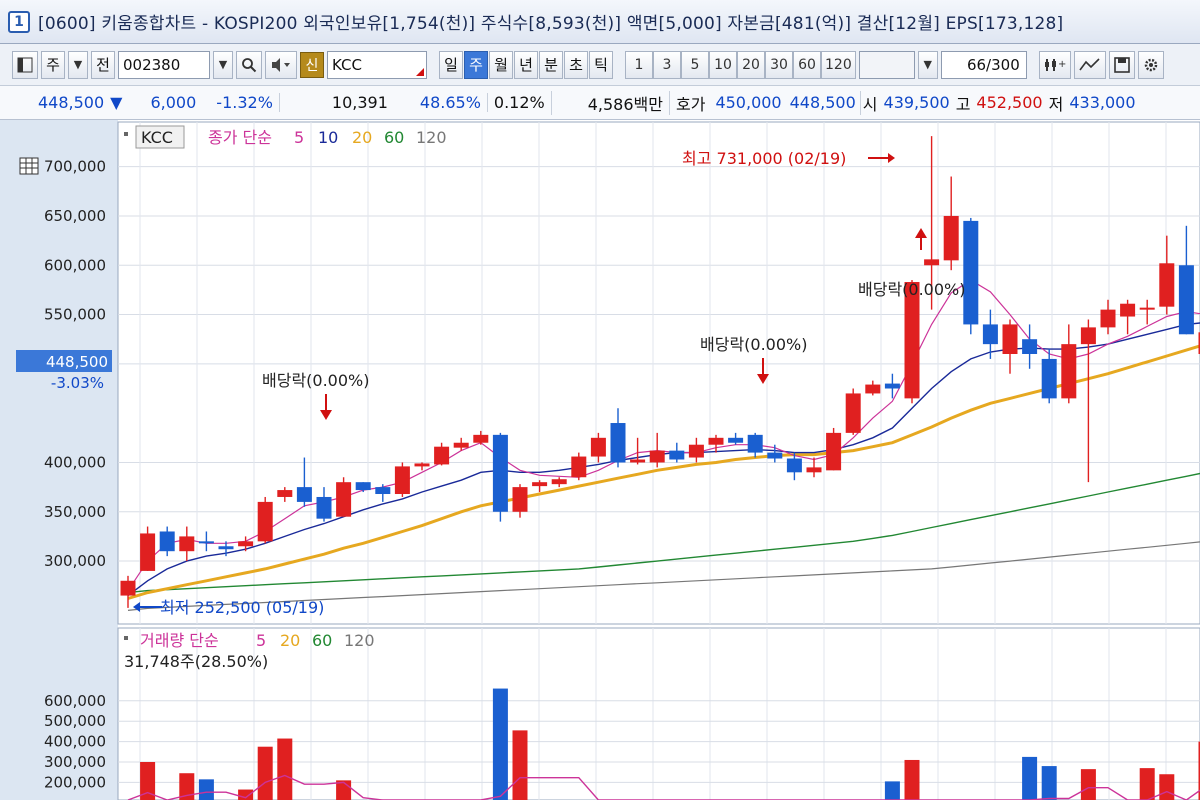 The image size is (1200, 800). I want to click on code-dropdown-icon: ▼, so click(223, 64).